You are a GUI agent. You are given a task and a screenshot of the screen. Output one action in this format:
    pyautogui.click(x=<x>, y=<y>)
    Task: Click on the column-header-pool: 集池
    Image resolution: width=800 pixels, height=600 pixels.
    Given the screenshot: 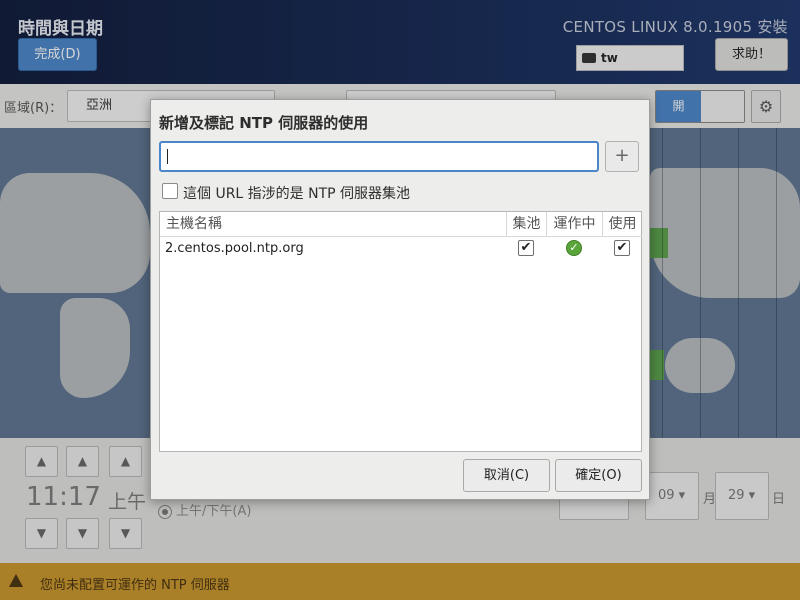 What is the action you would take?
    pyautogui.click(x=526, y=224)
    